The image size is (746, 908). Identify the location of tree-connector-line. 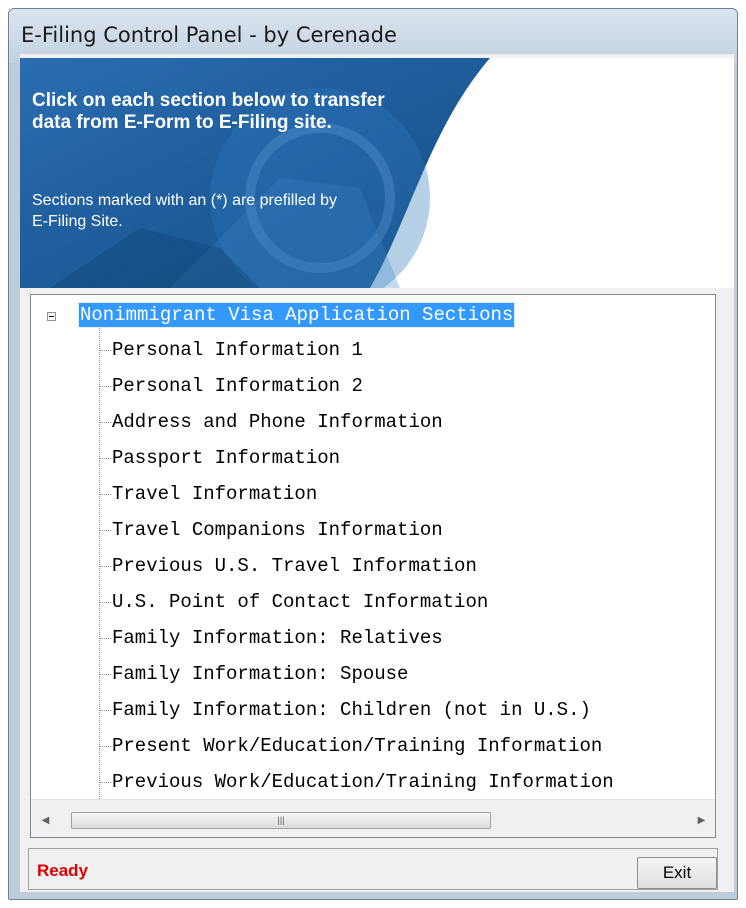
(99, 580).